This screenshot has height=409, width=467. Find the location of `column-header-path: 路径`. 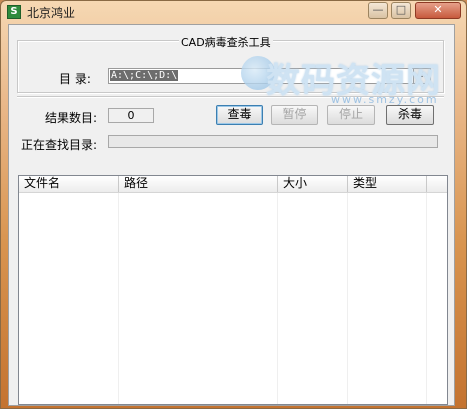

column-header-path: 路径 is located at coordinates (198, 184).